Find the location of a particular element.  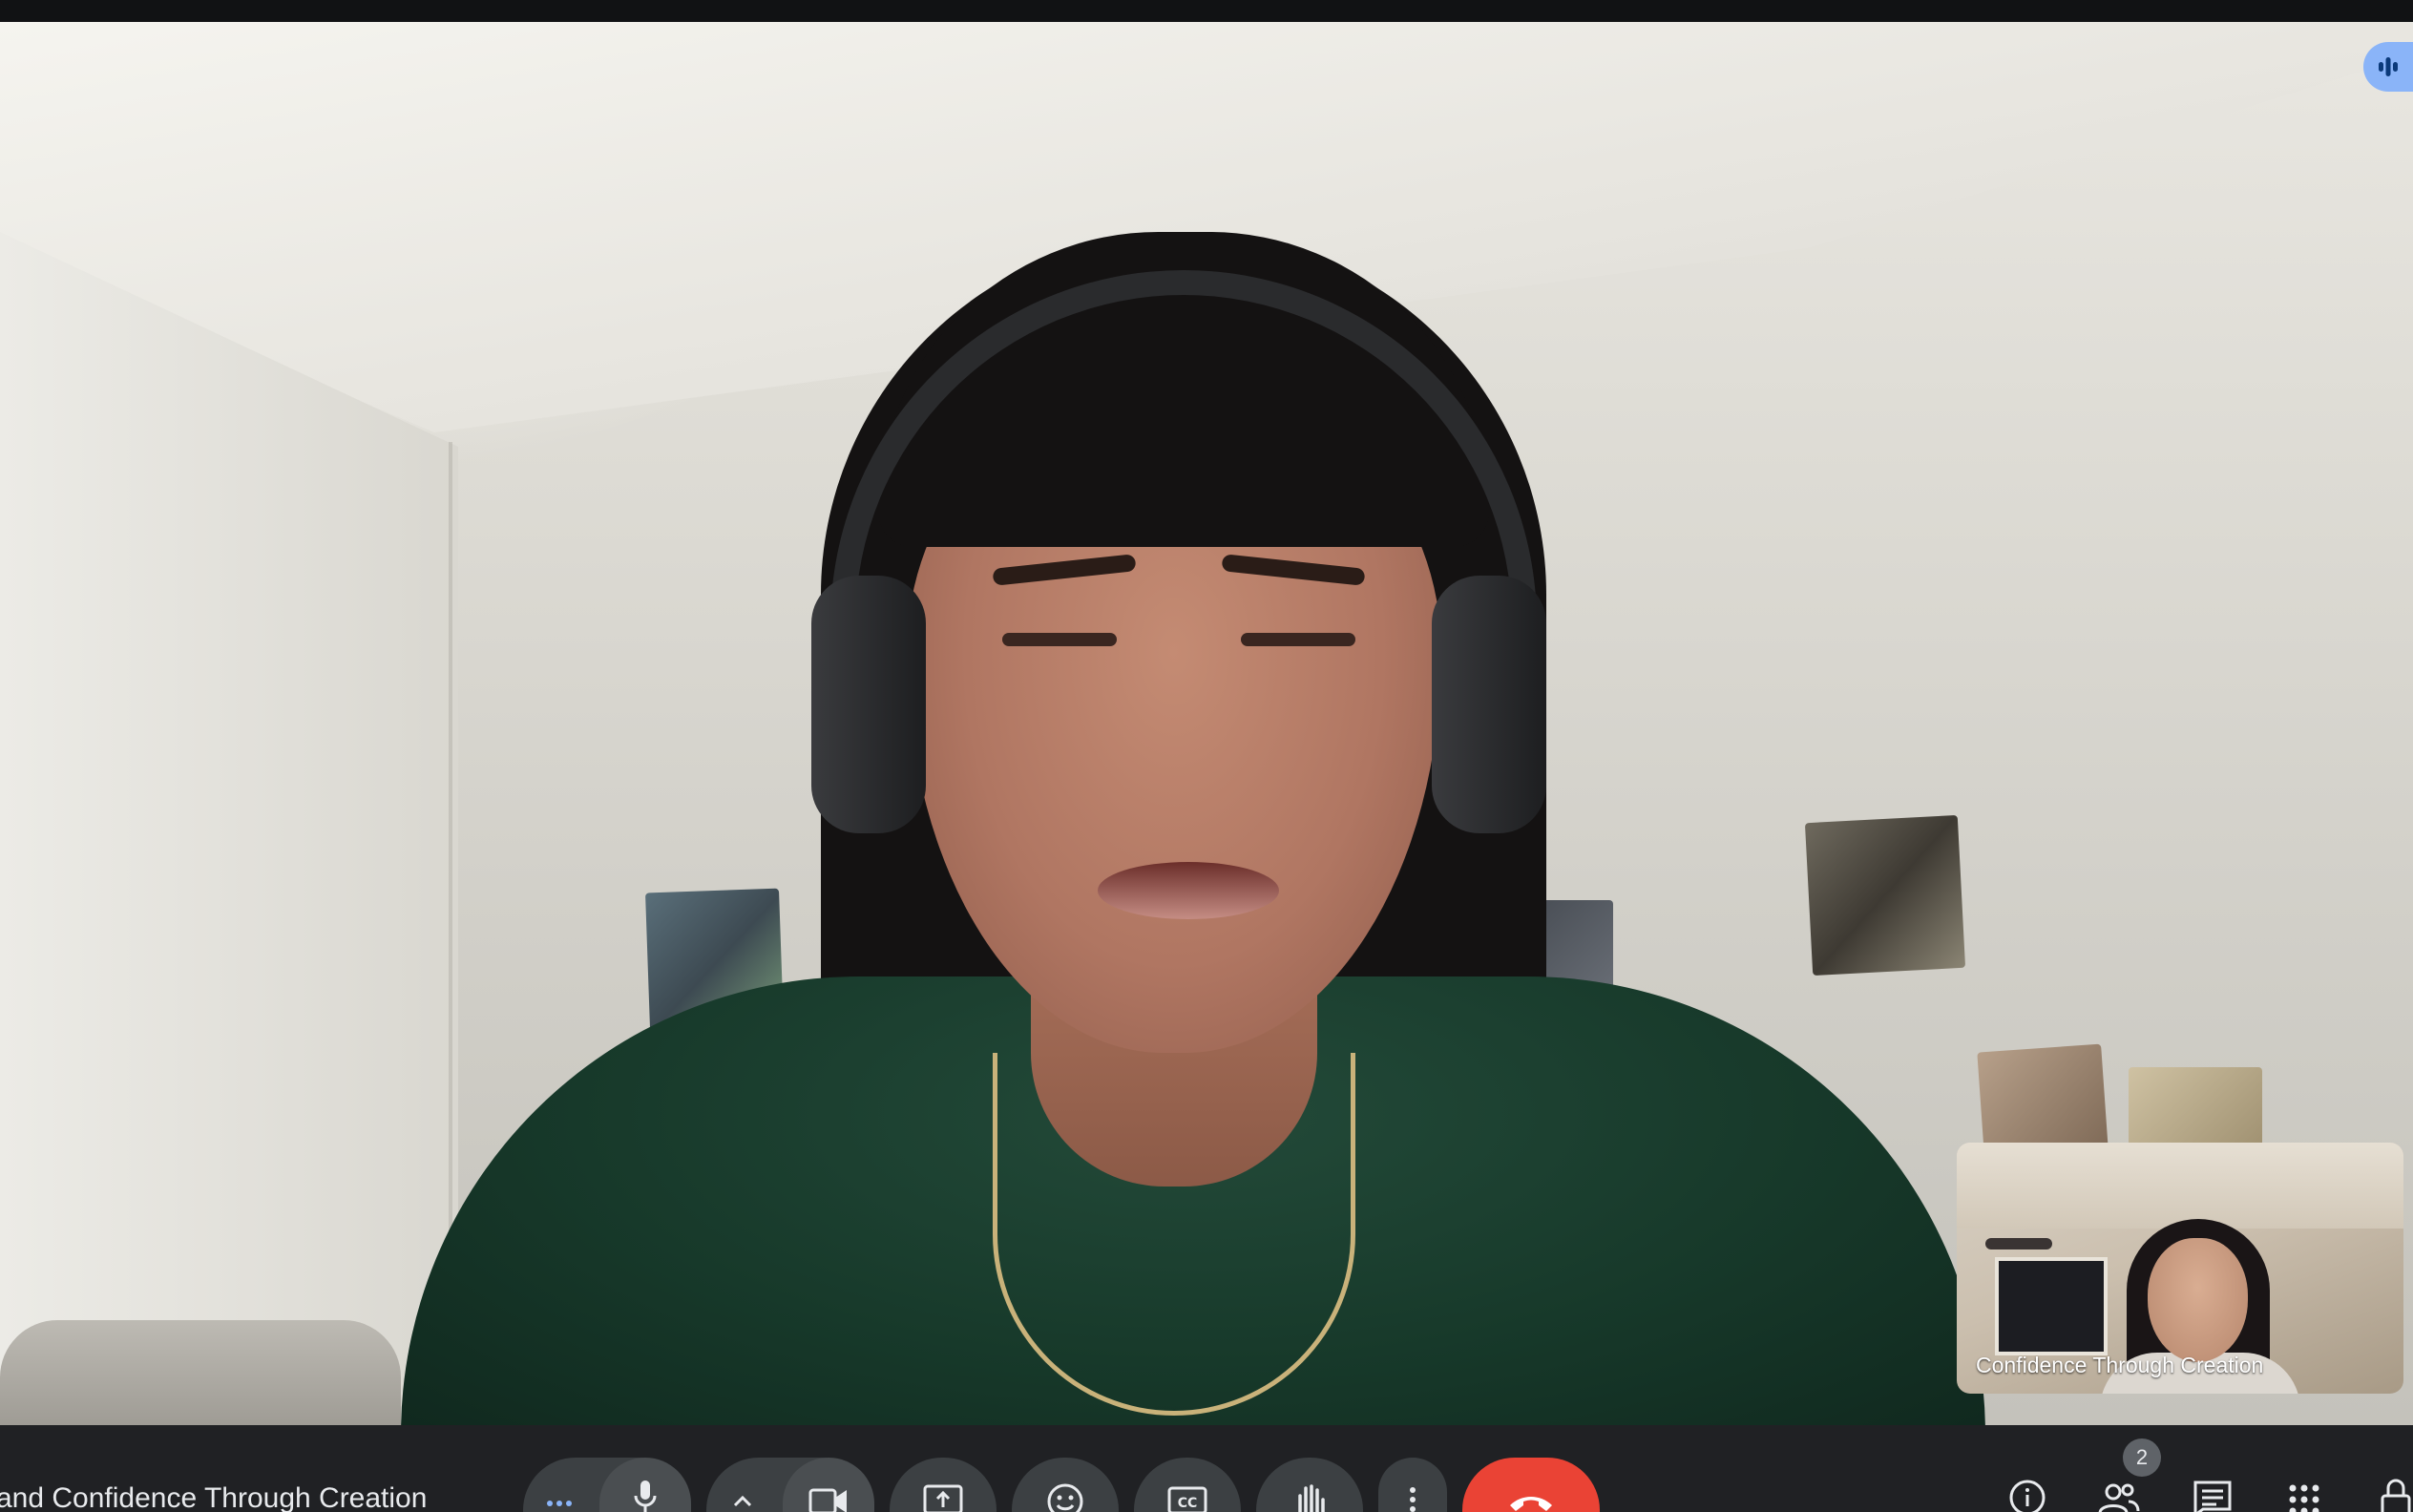

end-call-icon is located at coordinates (1531, 1495).